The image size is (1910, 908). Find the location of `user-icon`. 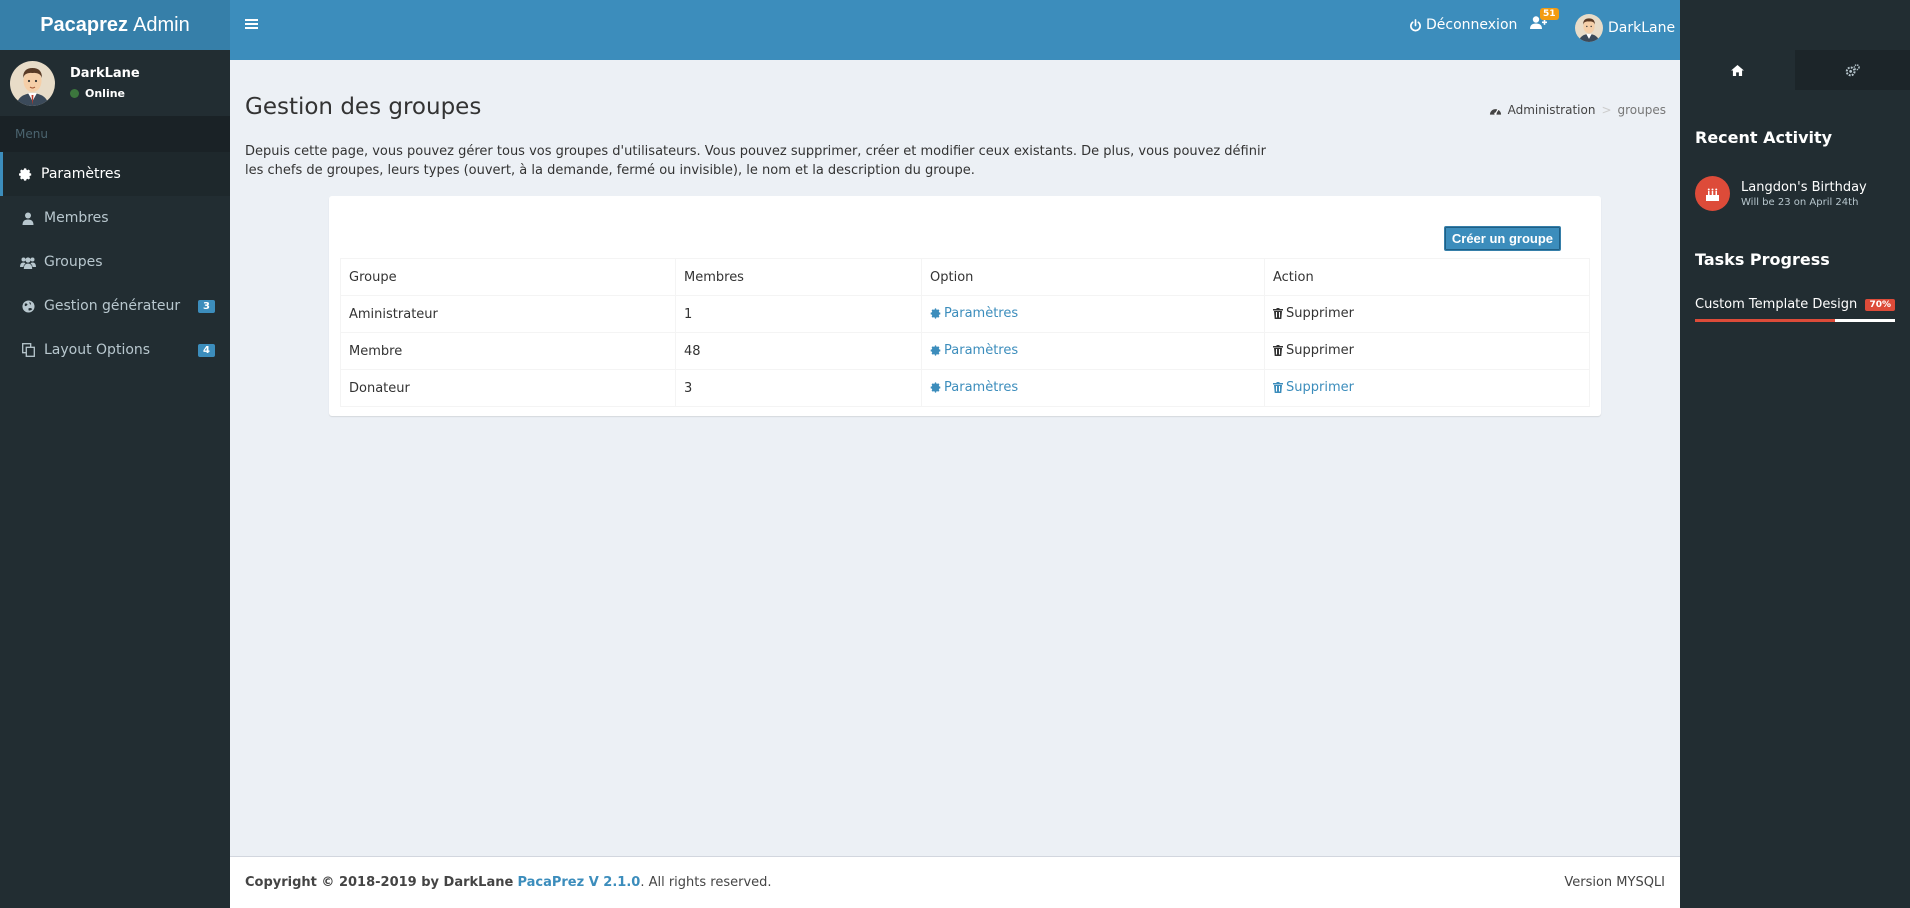

user-icon is located at coordinates (28, 218).